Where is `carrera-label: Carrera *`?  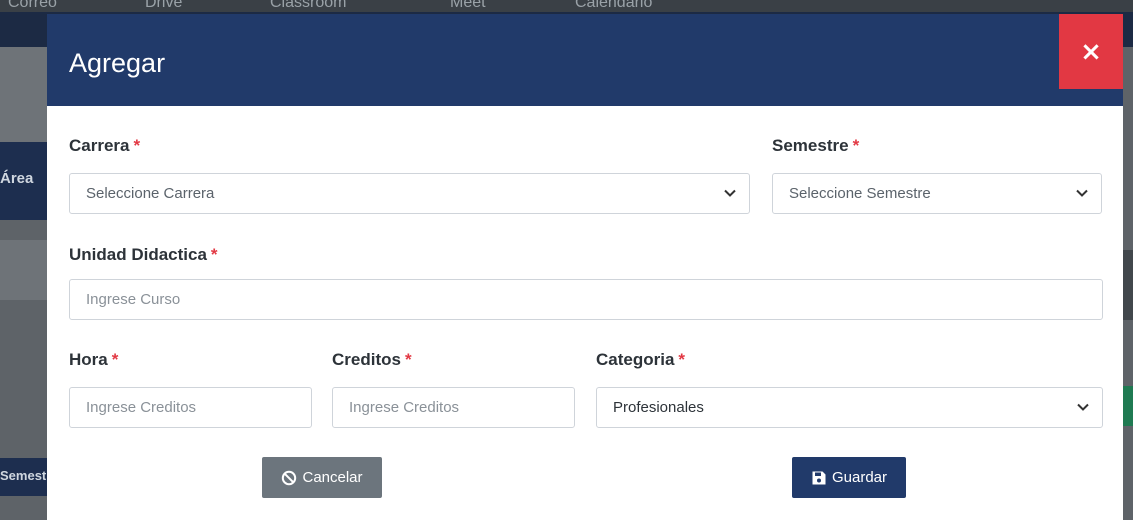
carrera-label: Carrera * is located at coordinates (104, 146).